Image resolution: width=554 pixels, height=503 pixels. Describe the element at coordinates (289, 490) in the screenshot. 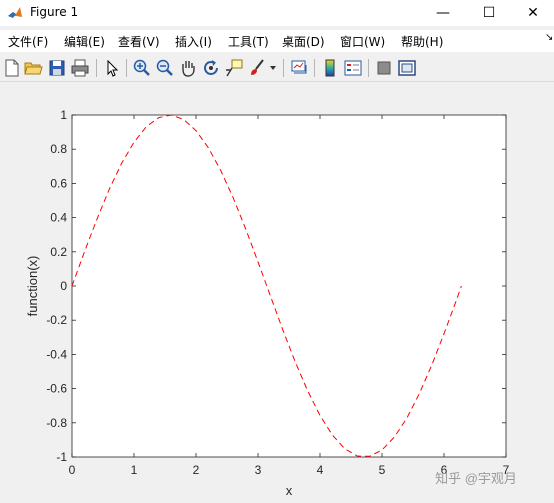

I see `x-axis-label: x` at that location.